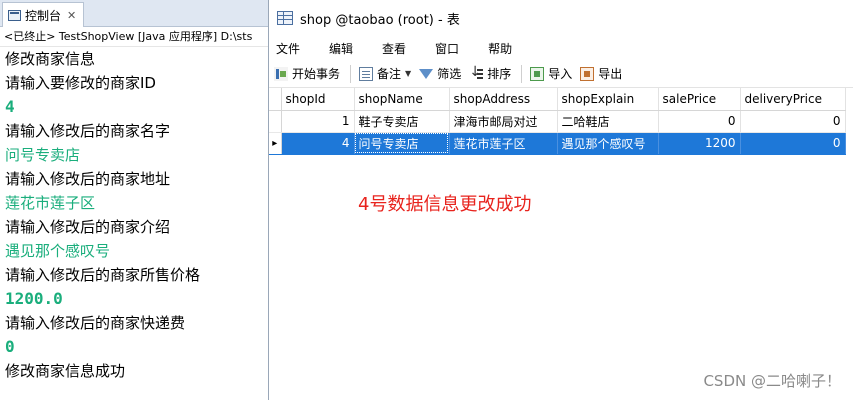 The image size is (853, 400). Describe the element at coordinates (699, 99) in the screenshot. I see `column-header: salePrice` at that location.